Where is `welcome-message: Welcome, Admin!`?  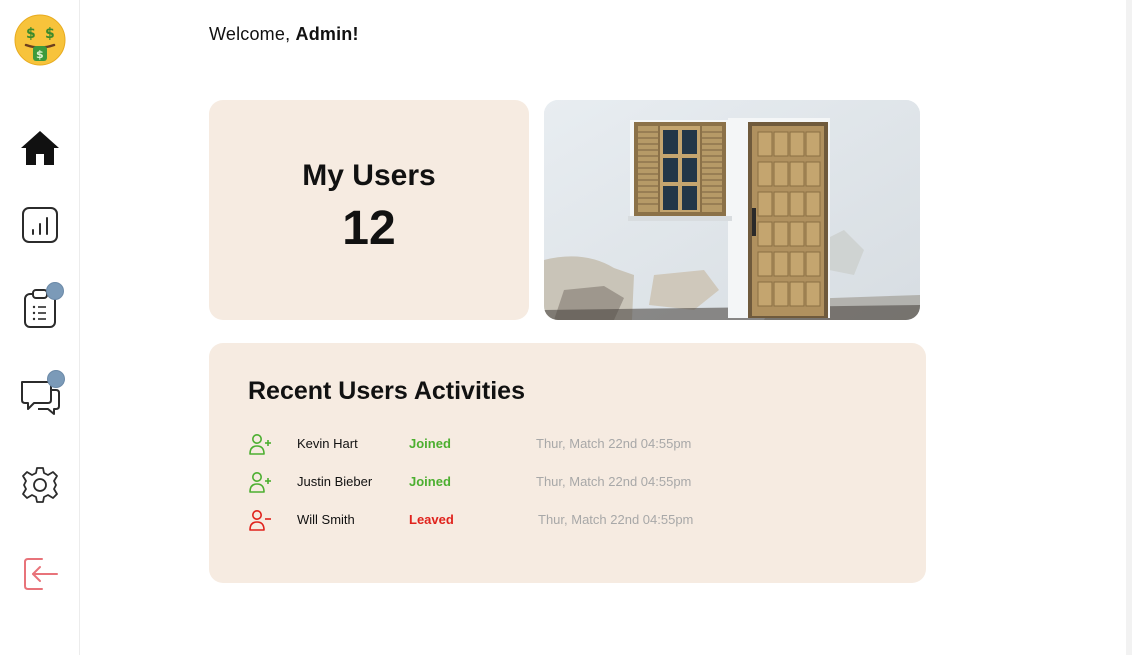
welcome-message: Welcome, Admin! is located at coordinates (284, 34).